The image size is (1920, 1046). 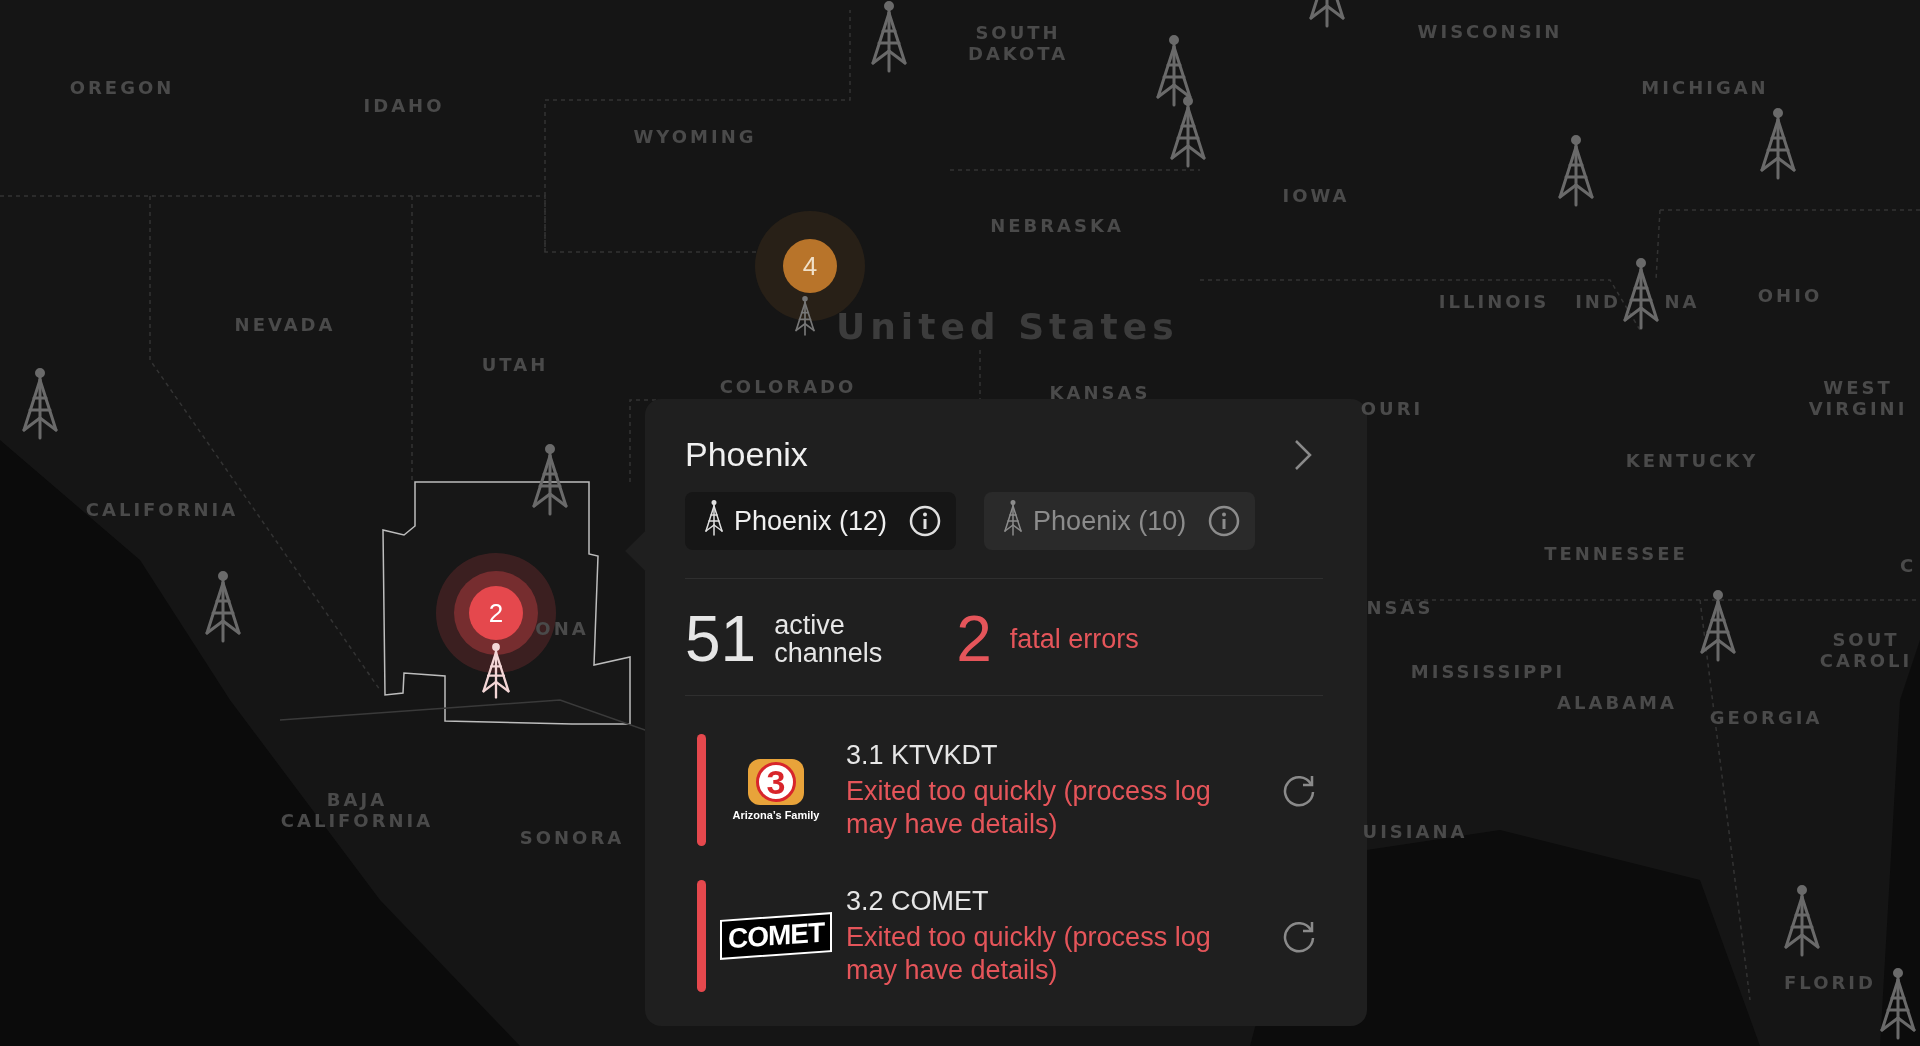 What do you see at coordinates (922, 755) in the screenshot?
I see `channel-name: 3.1 KTVKDT` at bounding box center [922, 755].